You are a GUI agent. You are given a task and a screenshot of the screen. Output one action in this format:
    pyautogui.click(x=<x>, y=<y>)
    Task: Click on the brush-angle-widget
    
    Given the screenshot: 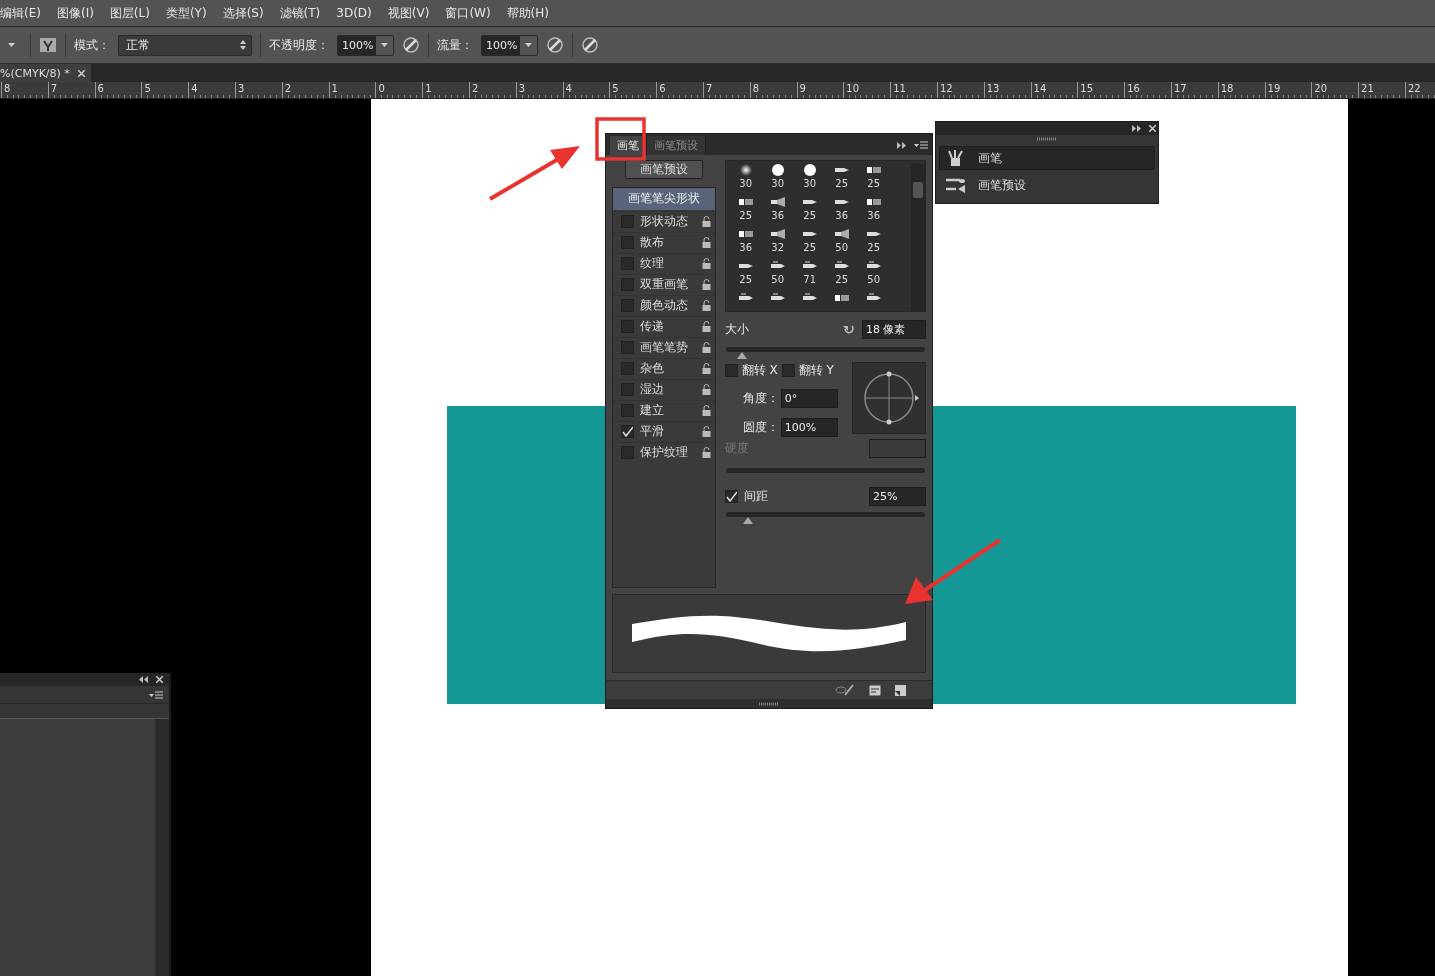 What is the action you would take?
    pyautogui.click(x=889, y=397)
    